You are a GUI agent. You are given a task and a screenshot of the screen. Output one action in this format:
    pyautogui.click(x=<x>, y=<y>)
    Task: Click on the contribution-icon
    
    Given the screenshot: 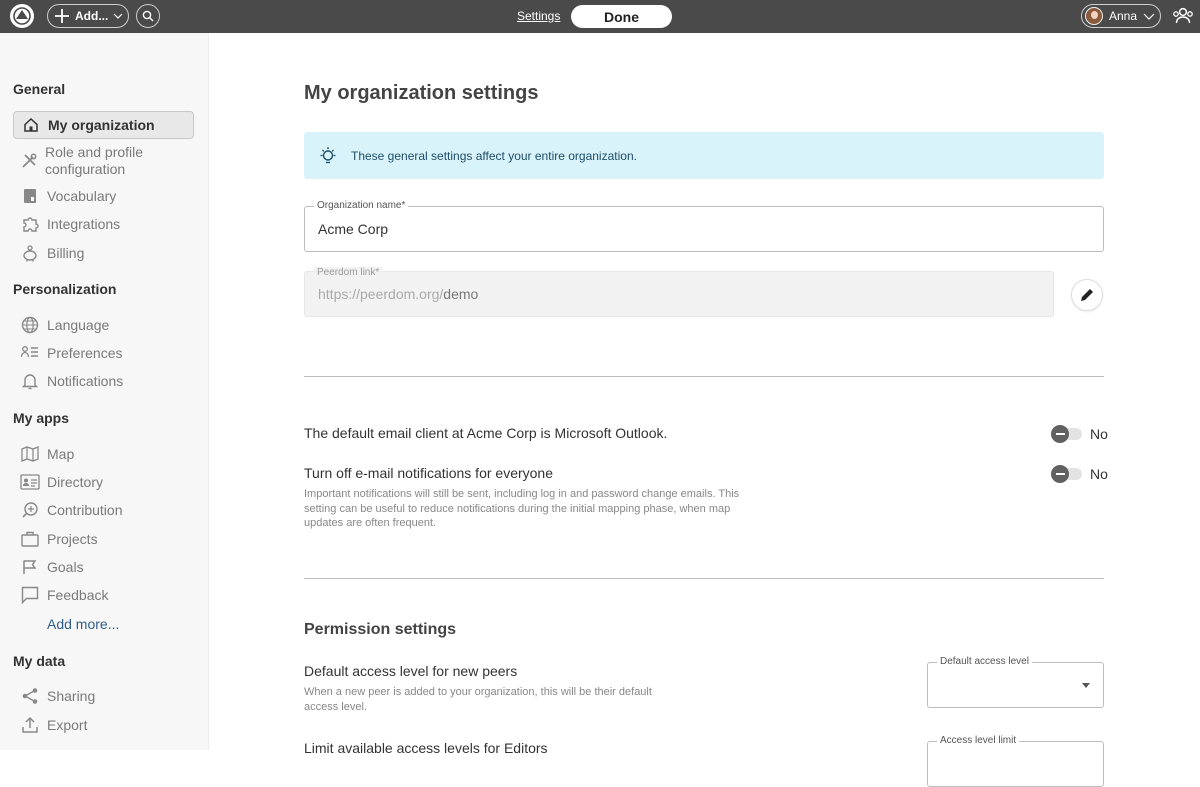 What is the action you would take?
    pyautogui.click(x=30, y=510)
    